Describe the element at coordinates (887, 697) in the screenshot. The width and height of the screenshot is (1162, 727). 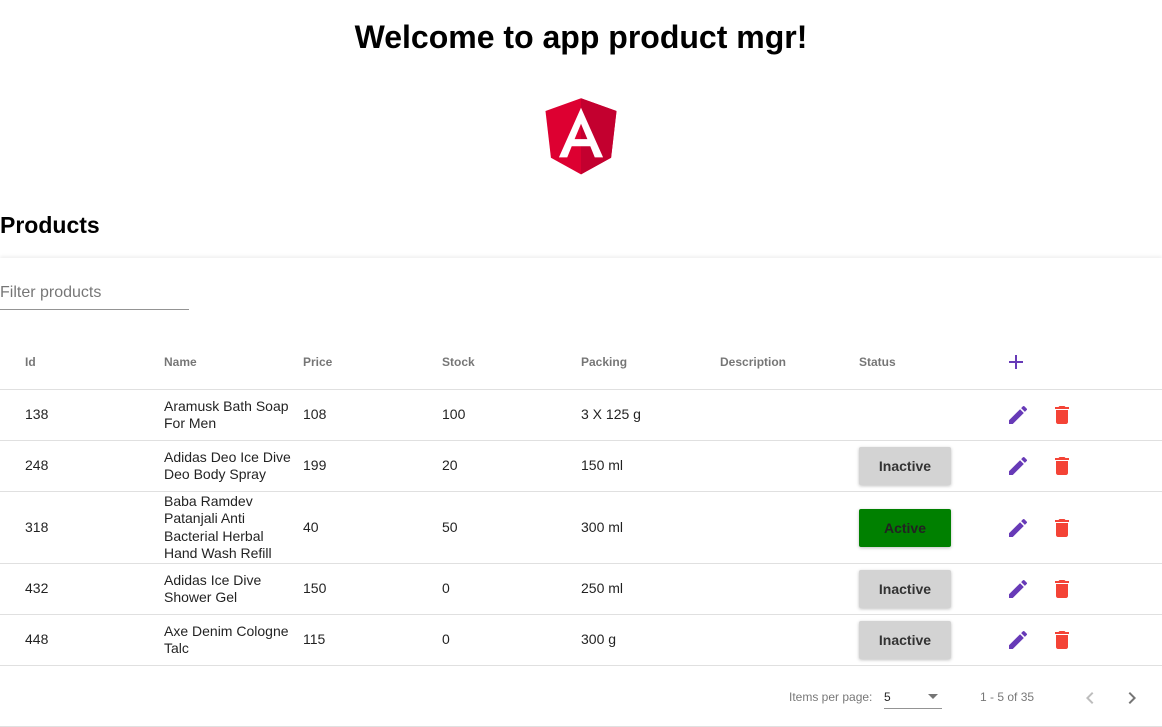
I see `page-size-value: 5` at that location.